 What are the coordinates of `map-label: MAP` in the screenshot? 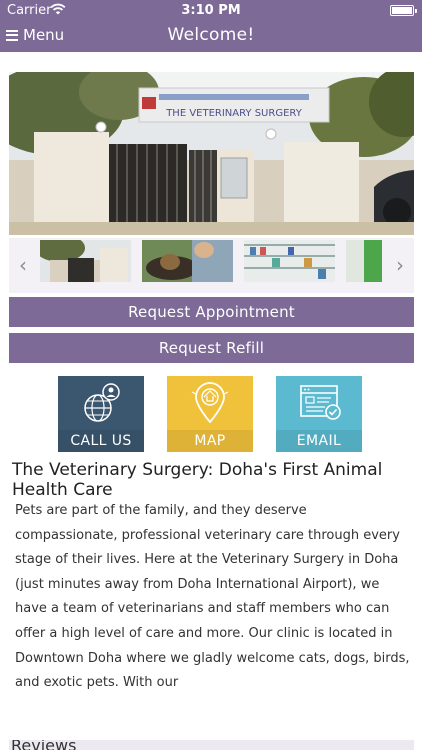 It's located at (210, 441).